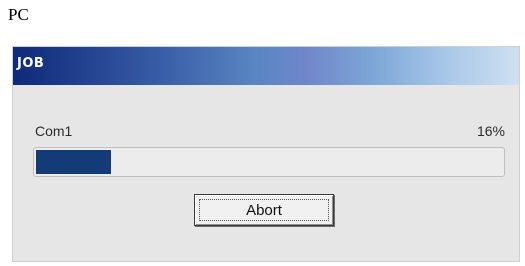  What do you see at coordinates (18, 14) in the screenshot?
I see `caption-text: PC` at bounding box center [18, 14].